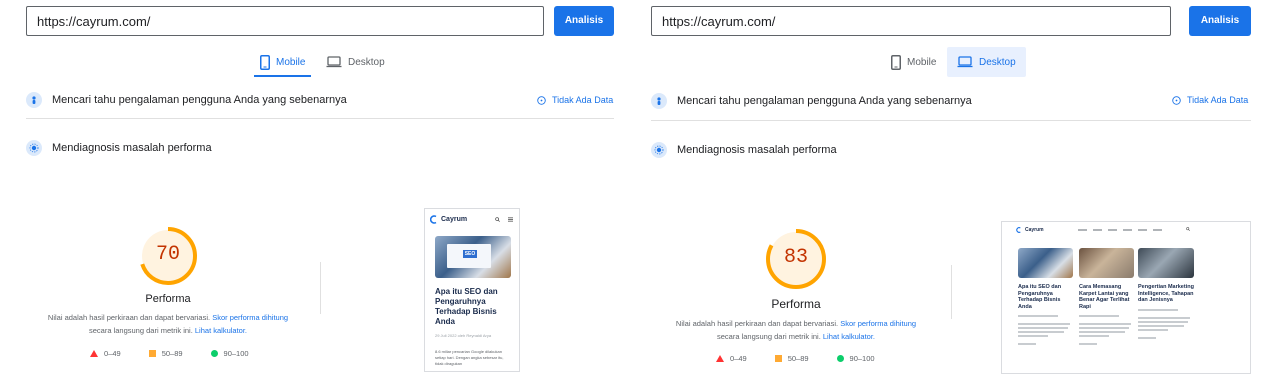  I want to click on performance-gauge: 83, so click(796, 259).